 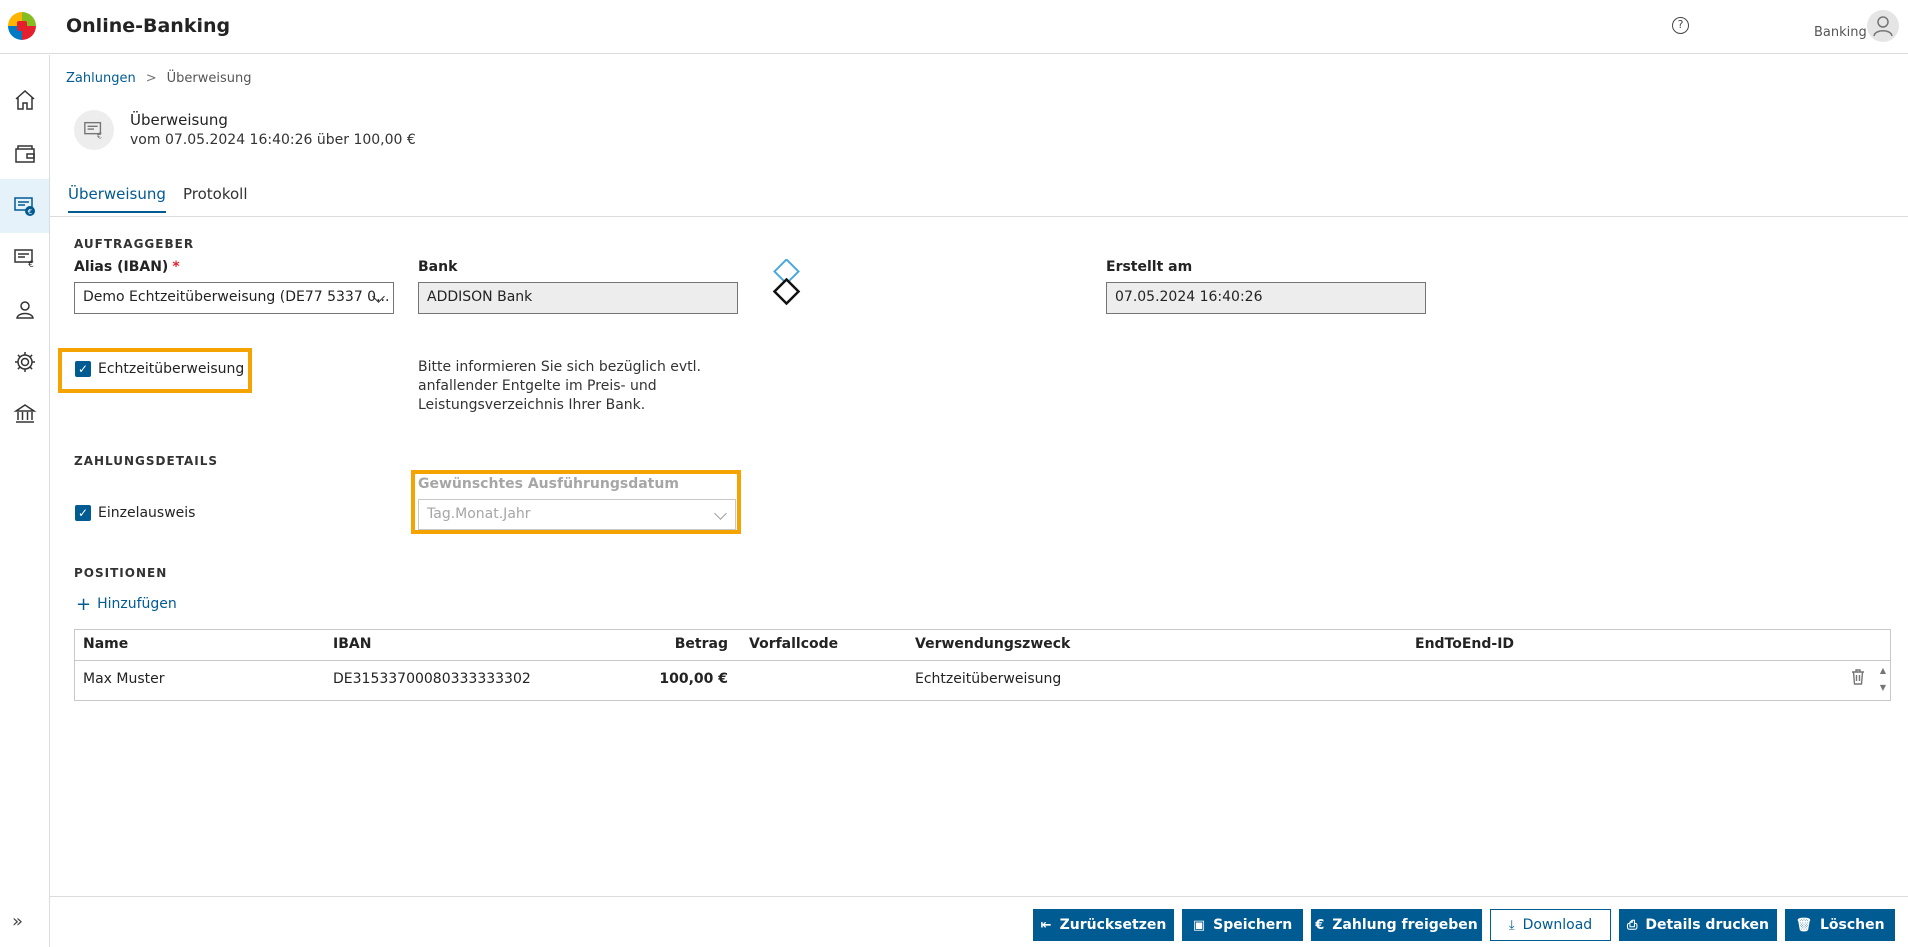 What do you see at coordinates (1149, 267) in the screenshot?
I see `created-label: Erstellt am` at bounding box center [1149, 267].